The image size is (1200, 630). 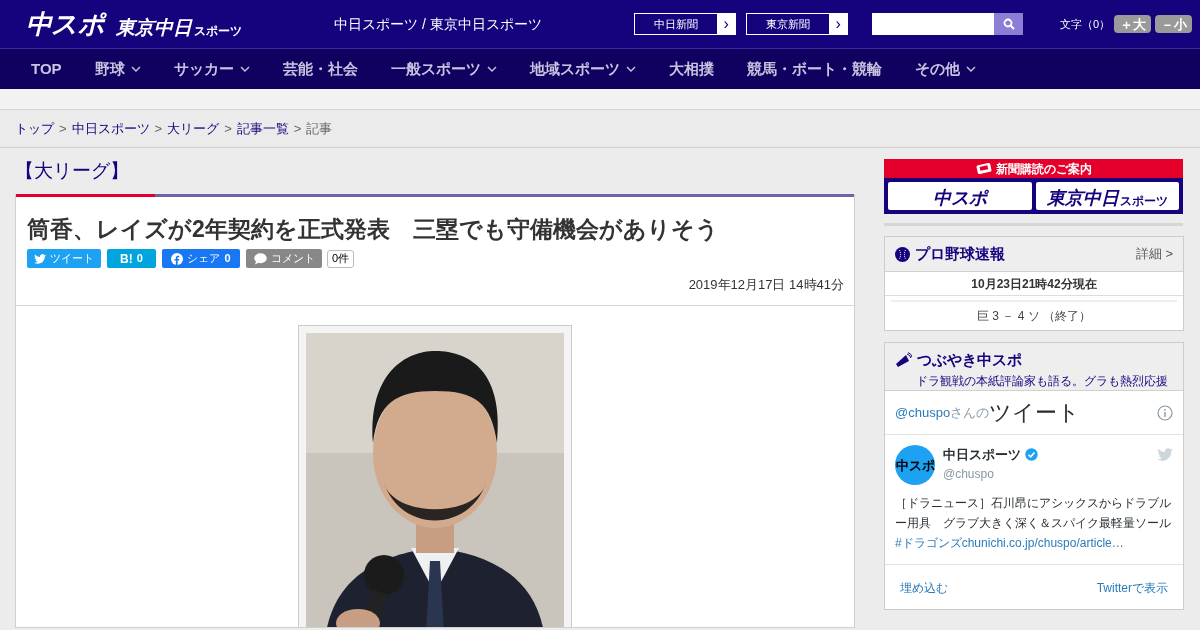 What do you see at coordinates (933, 24) in the screenshot?
I see `search-field` at bounding box center [933, 24].